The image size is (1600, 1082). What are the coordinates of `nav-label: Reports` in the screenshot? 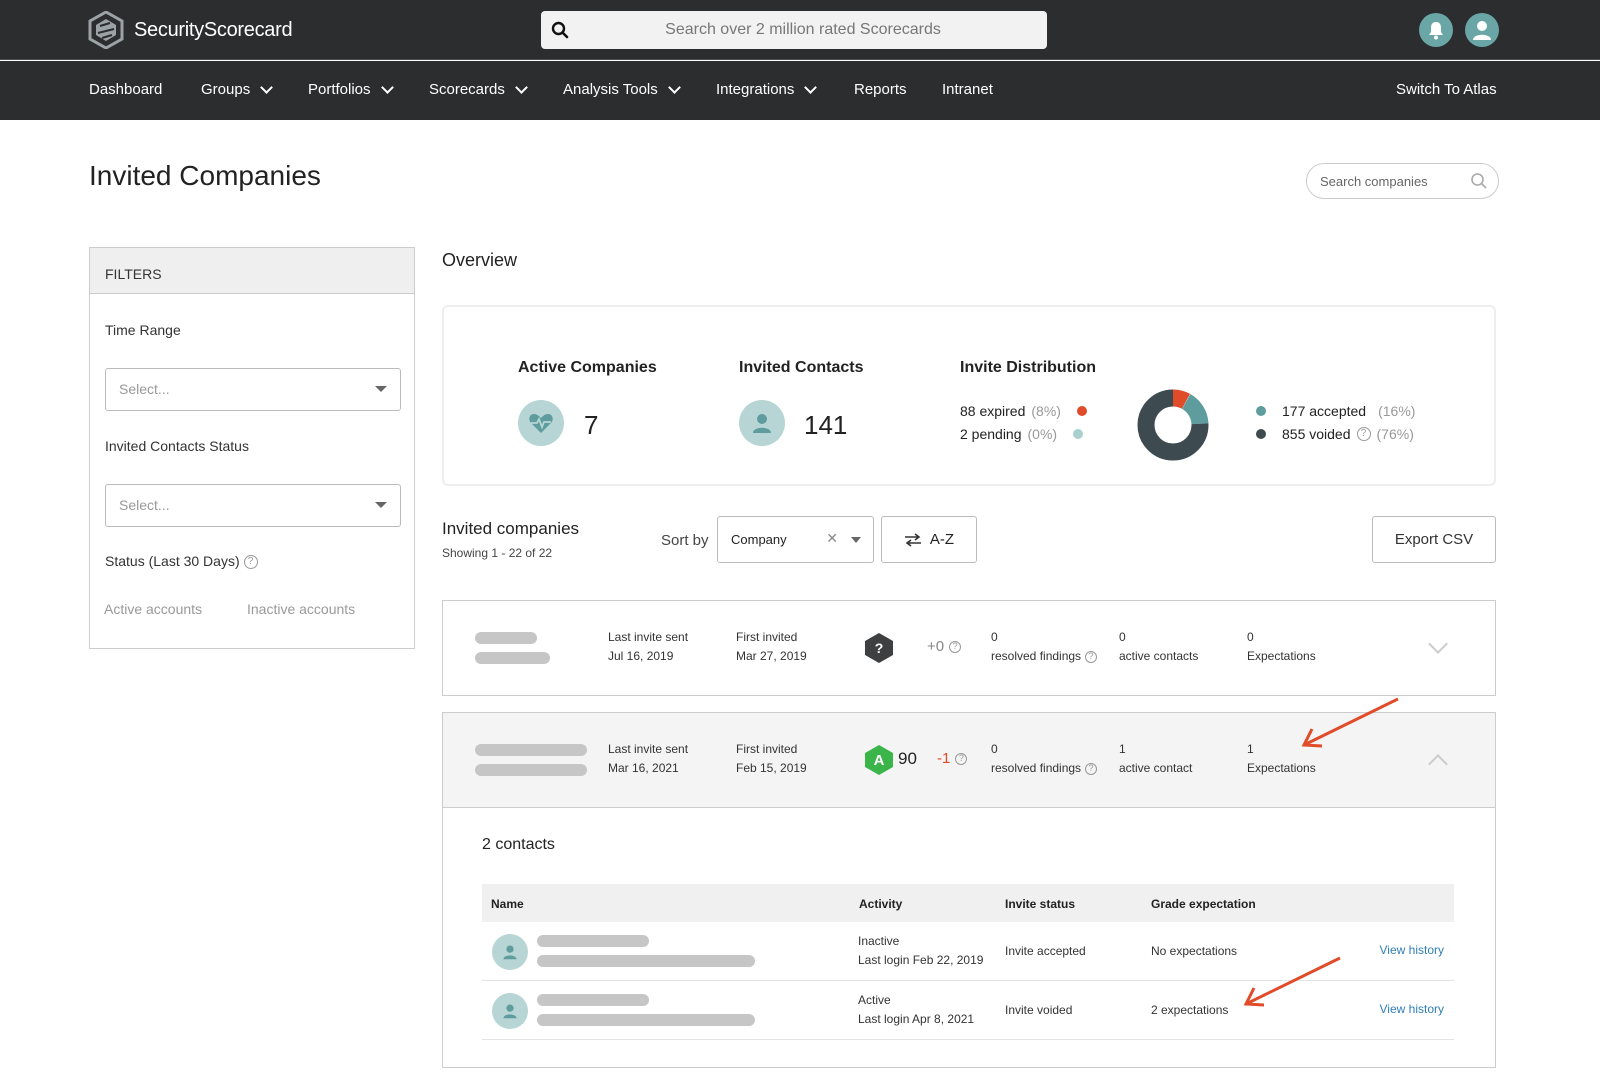 It's located at (880, 89).